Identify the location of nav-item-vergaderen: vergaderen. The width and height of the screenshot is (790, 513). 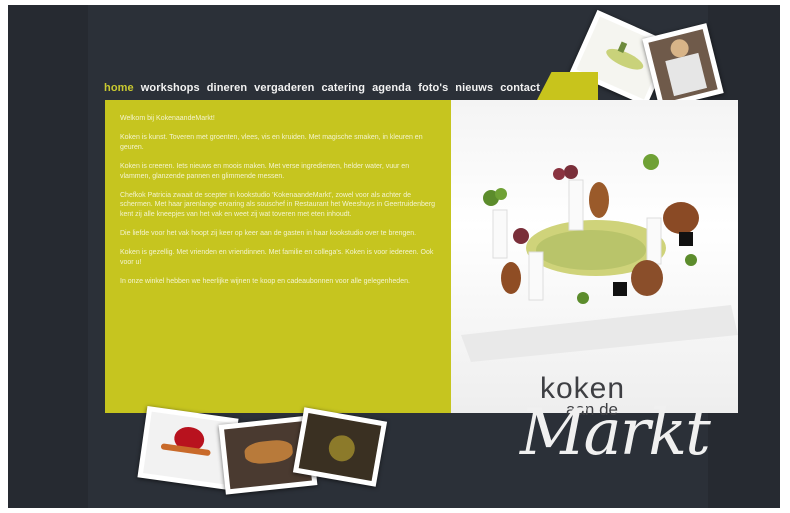
(284, 88).